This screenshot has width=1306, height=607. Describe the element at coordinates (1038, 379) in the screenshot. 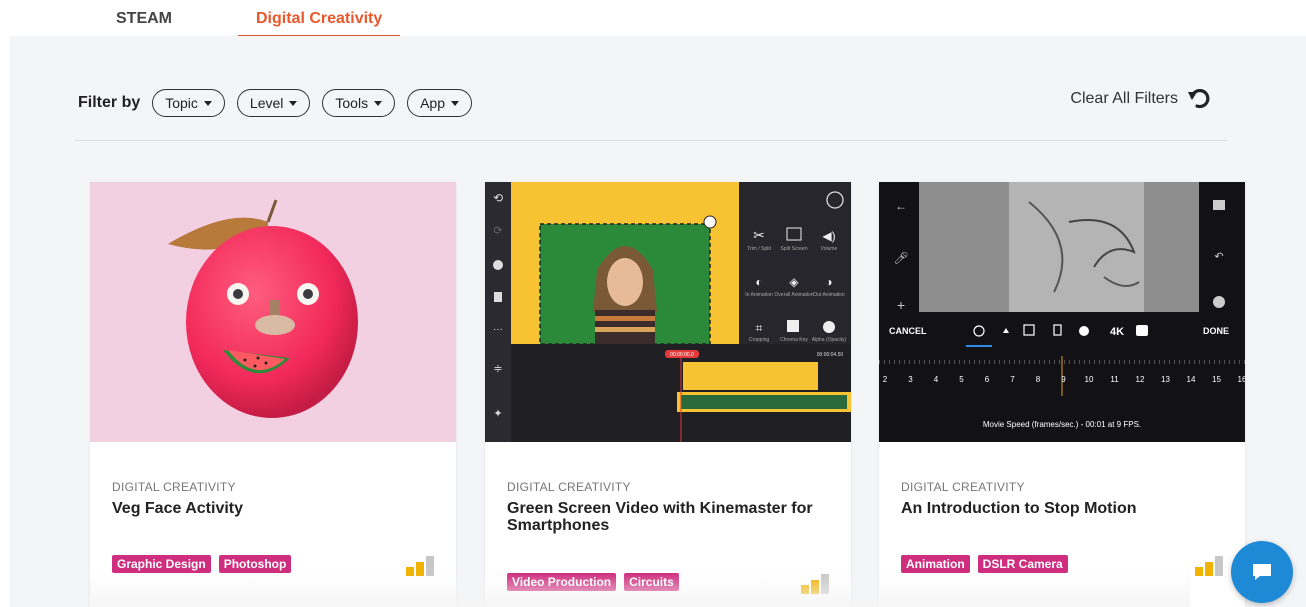

I see `scale-label: 8` at that location.